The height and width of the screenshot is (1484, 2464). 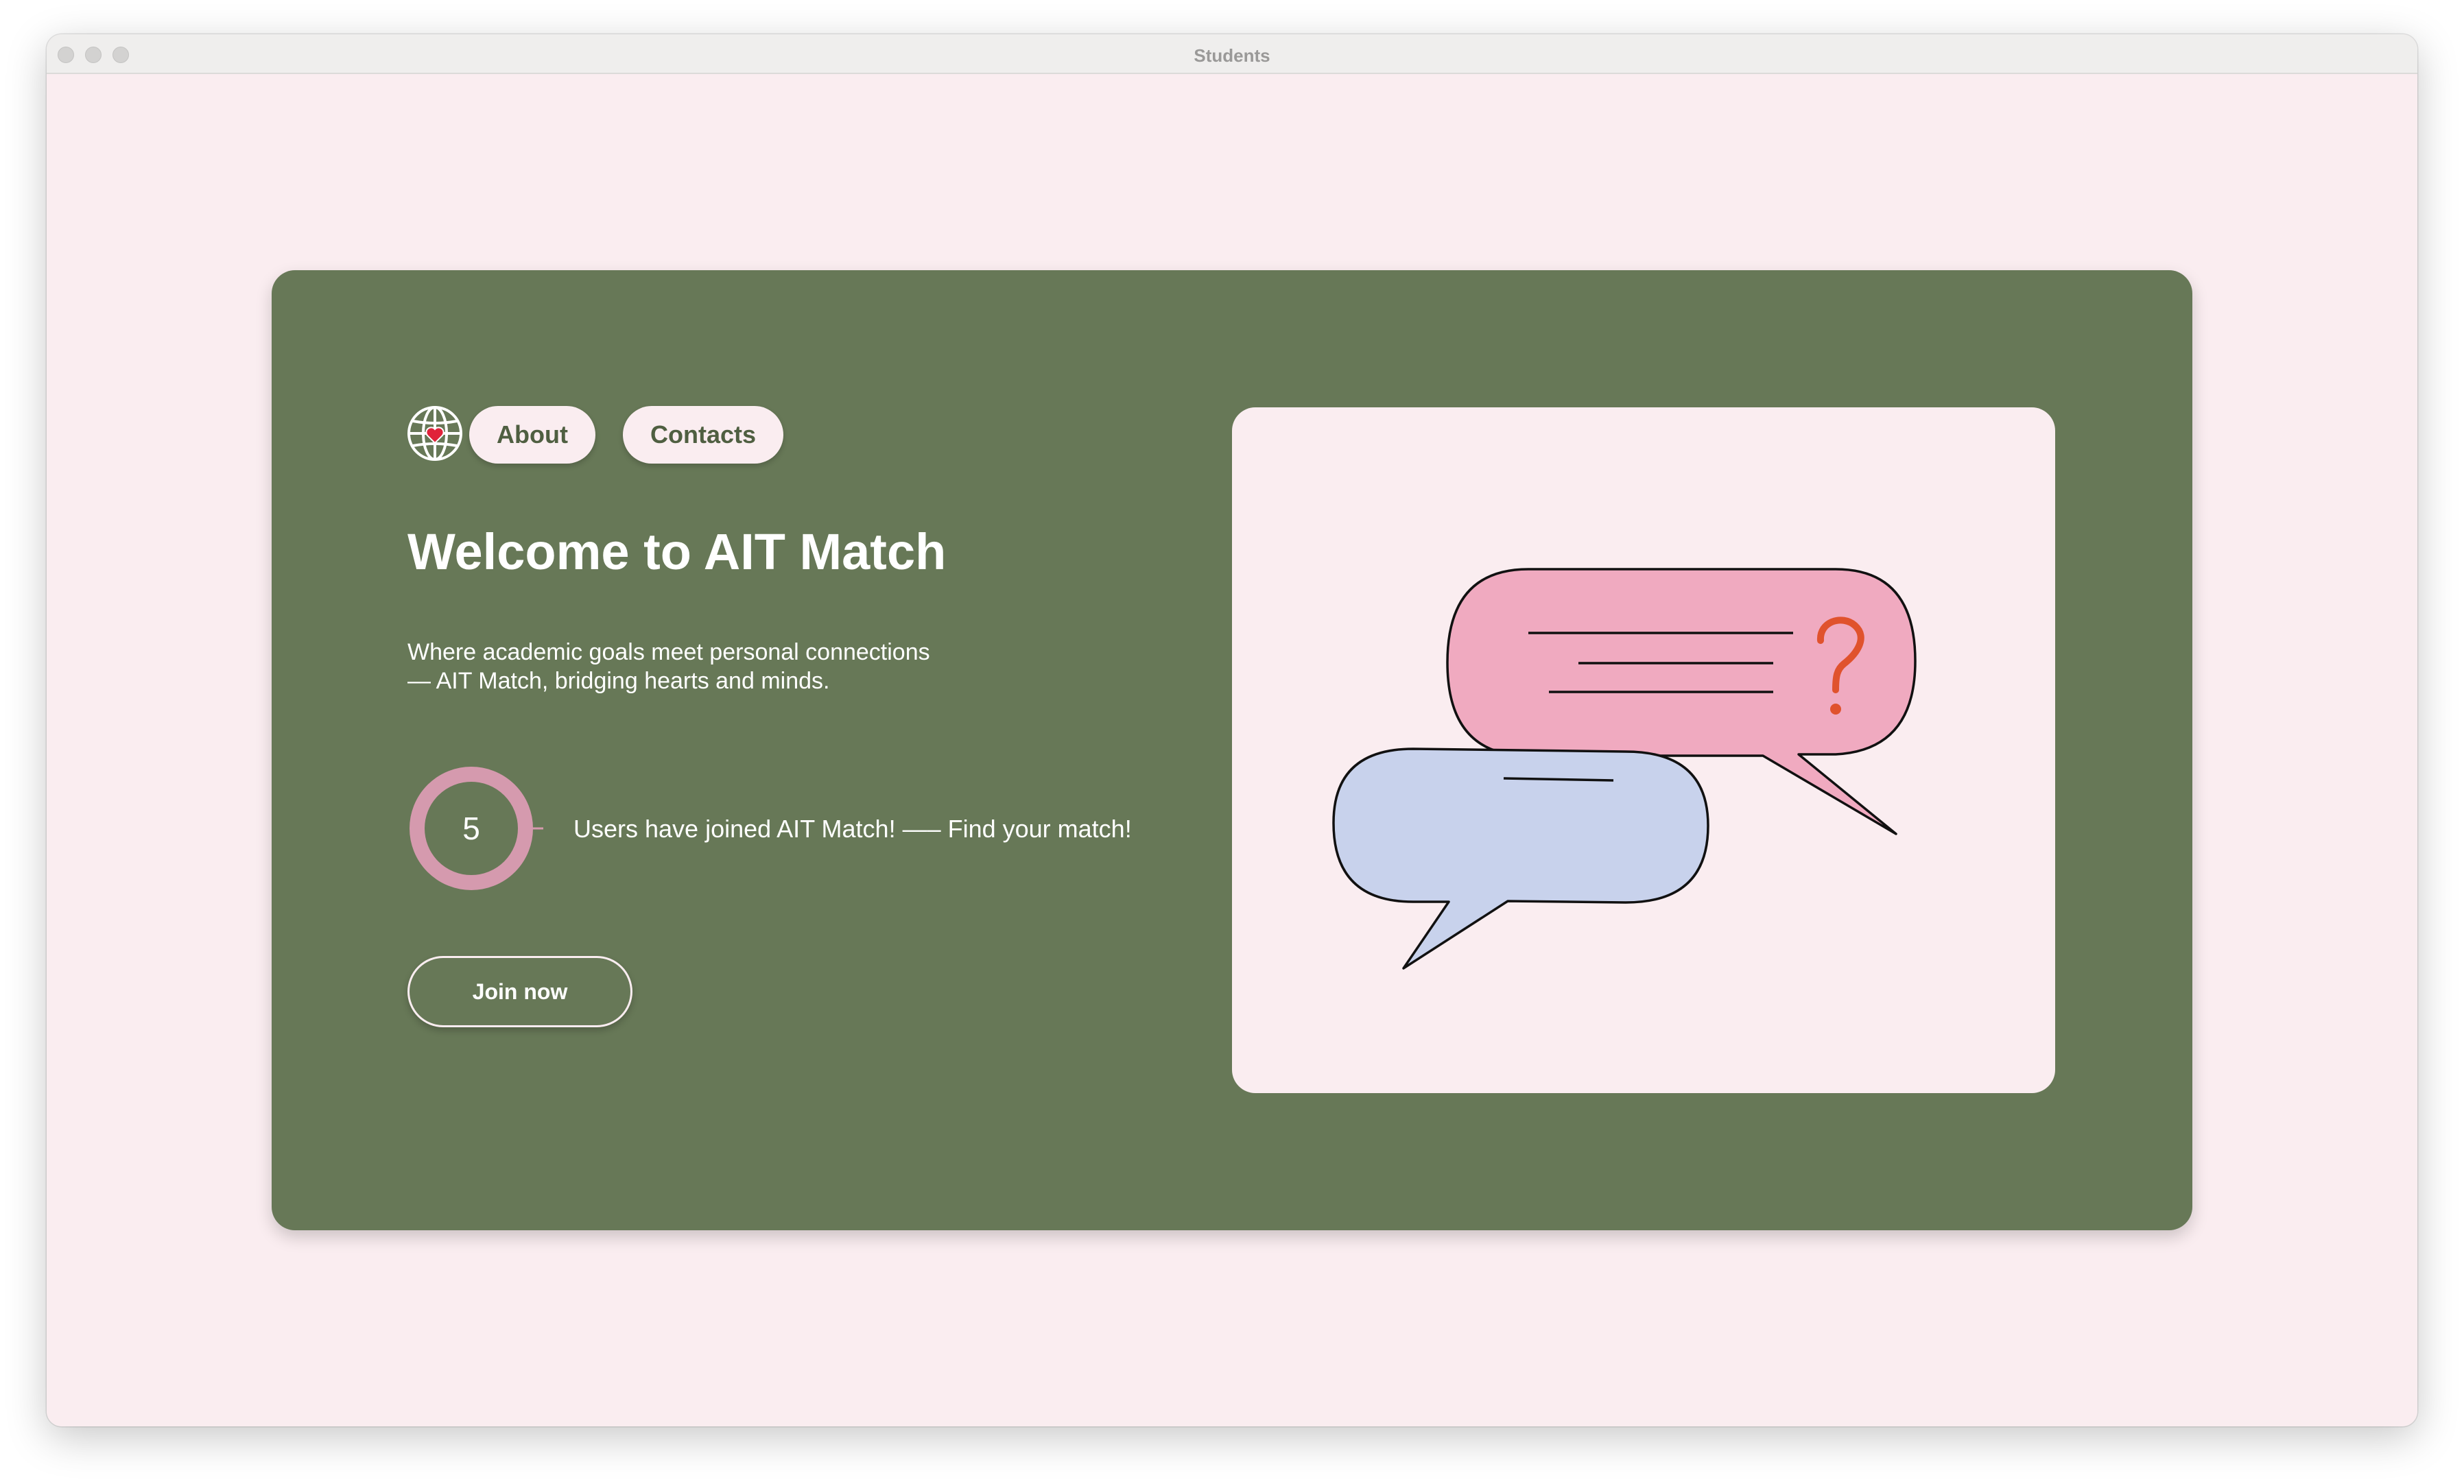 I want to click on page-title: Welcome to AIT Match, so click(x=677, y=551).